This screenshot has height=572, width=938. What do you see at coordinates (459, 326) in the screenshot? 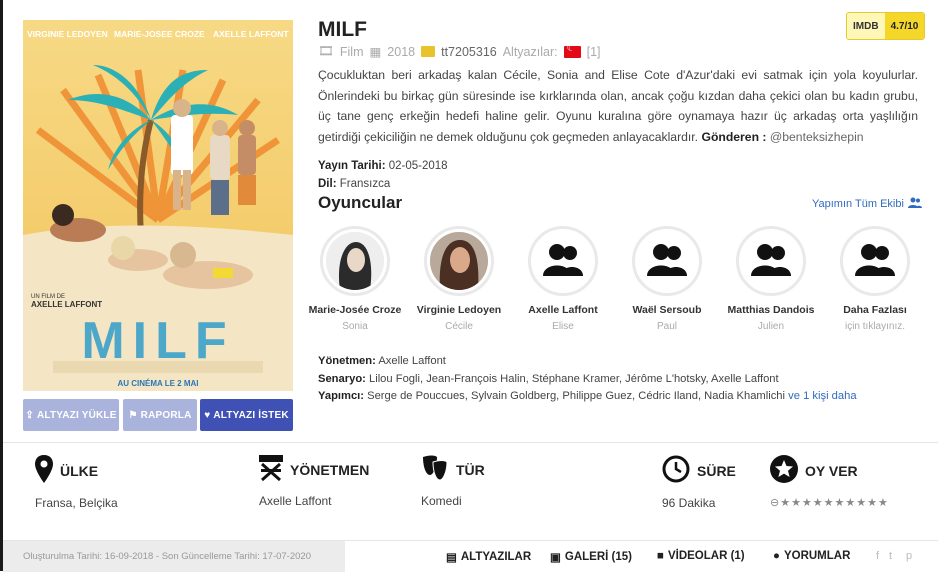
I see `cast-role: Cécile` at bounding box center [459, 326].